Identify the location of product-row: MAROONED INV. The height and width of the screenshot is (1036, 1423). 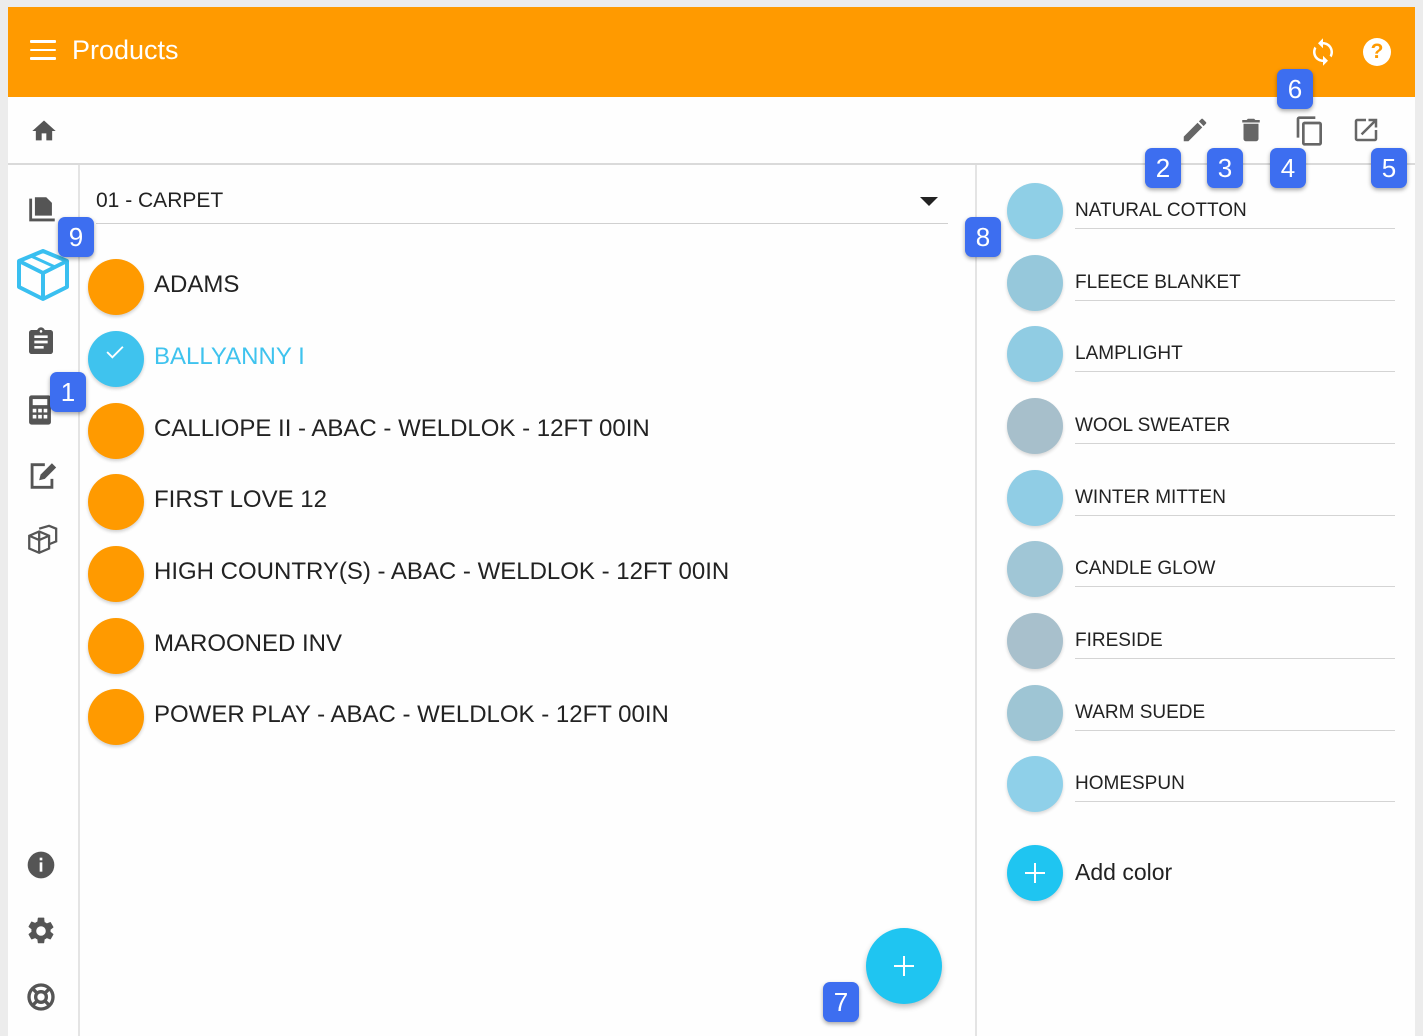
(518, 646).